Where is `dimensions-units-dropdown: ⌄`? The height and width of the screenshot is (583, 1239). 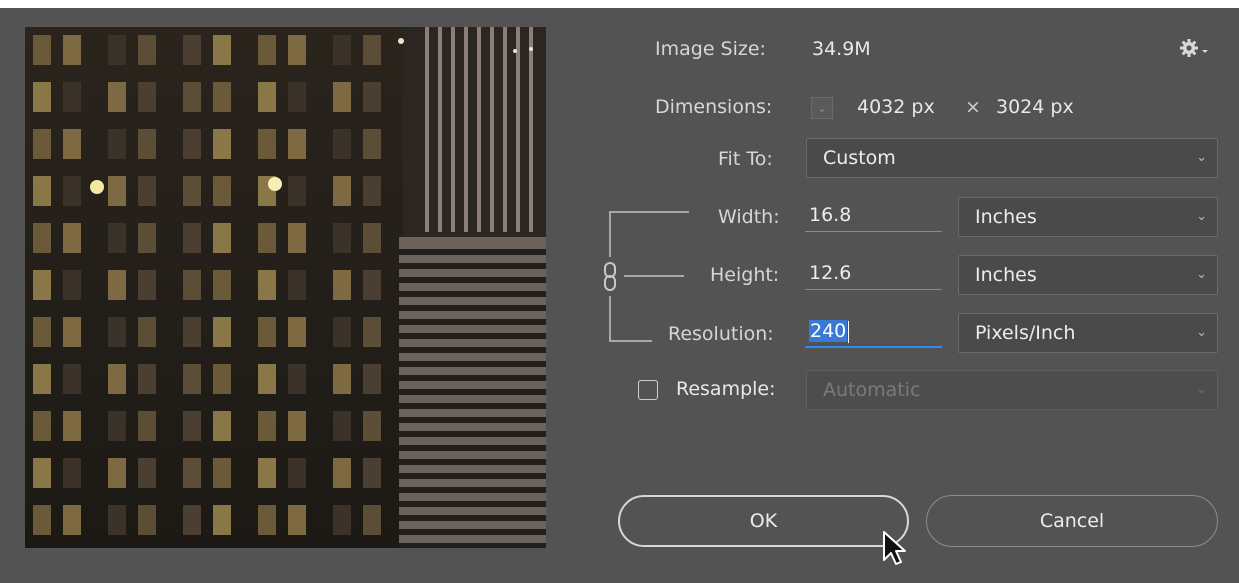 dimensions-units-dropdown: ⌄ is located at coordinates (822, 108).